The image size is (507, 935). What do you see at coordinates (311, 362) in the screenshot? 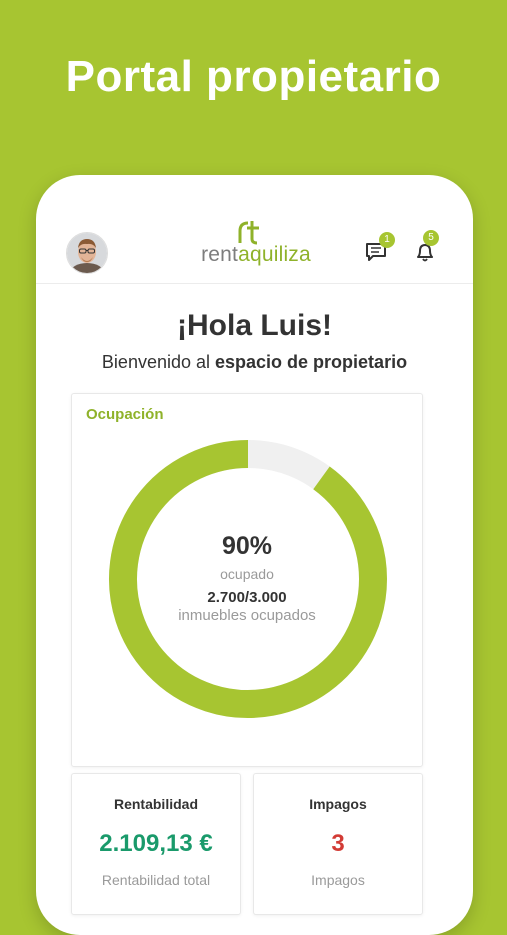
I see `welcome-bold: espacio de propietario` at bounding box center [311, 362].